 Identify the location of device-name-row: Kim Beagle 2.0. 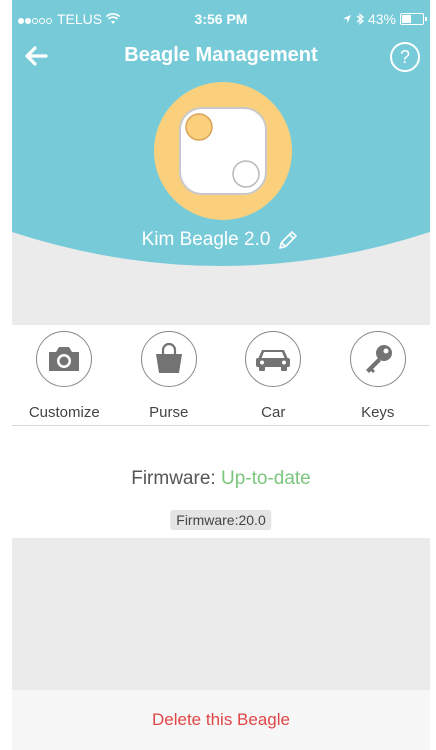
(221, 240).